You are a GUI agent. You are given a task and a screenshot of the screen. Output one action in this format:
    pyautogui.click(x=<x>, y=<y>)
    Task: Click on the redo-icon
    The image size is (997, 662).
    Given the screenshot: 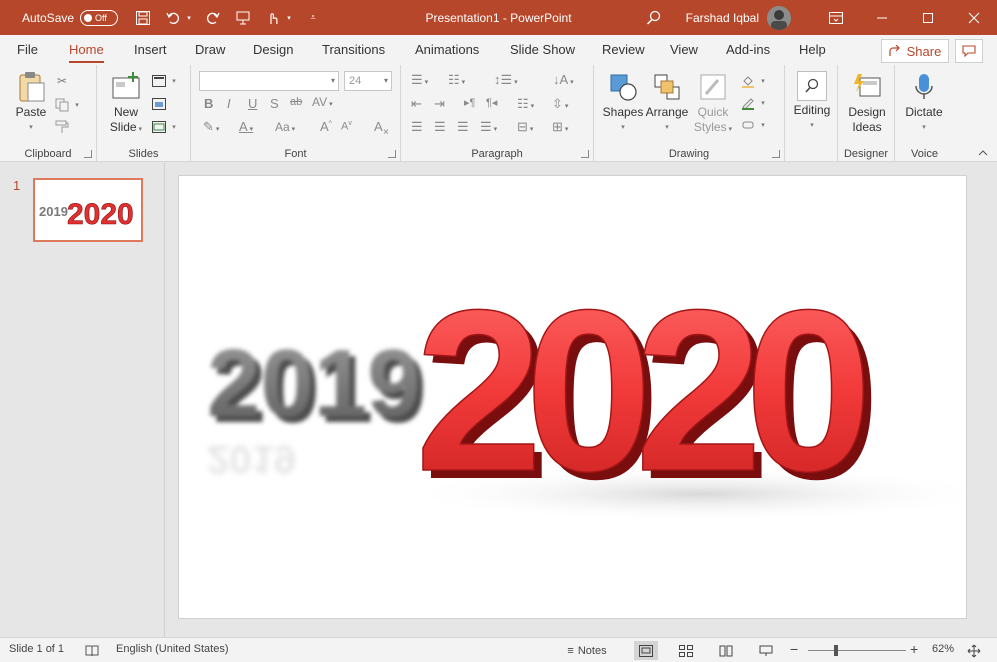 What is the action you would take?
    pyautogui.click(x=213, y=18)
    